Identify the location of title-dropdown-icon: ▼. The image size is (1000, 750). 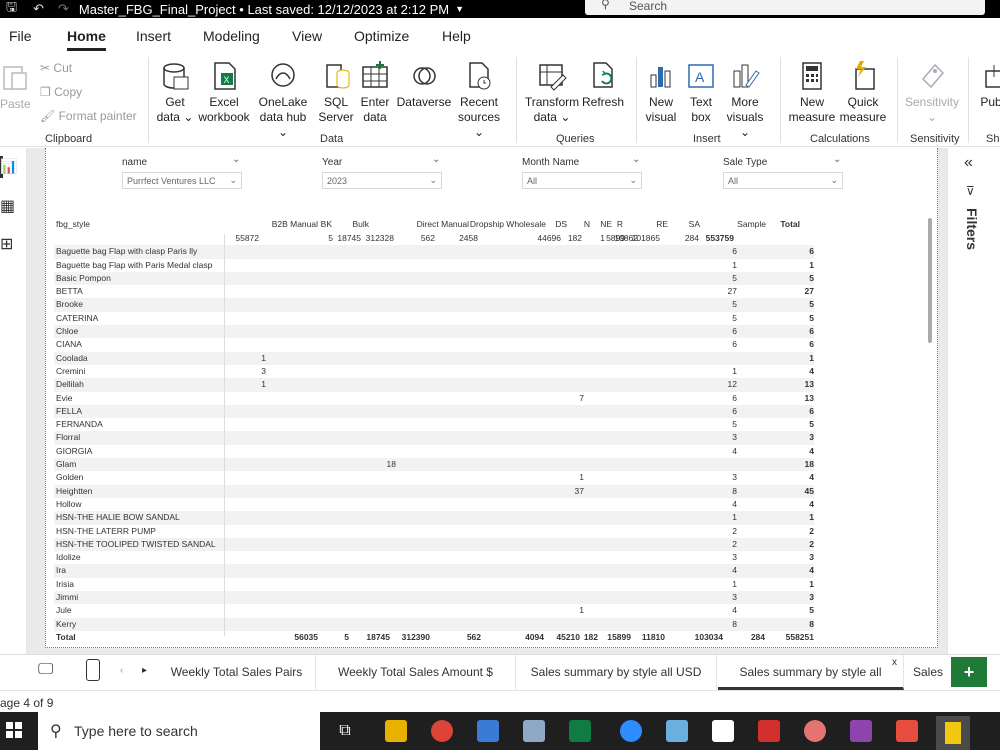
(459, 9).